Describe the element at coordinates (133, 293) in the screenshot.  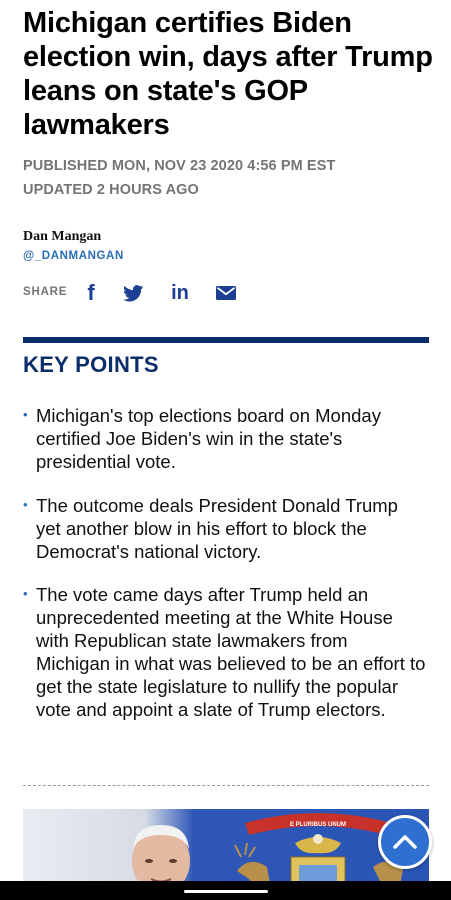
I see `twitter-icon` at that location.